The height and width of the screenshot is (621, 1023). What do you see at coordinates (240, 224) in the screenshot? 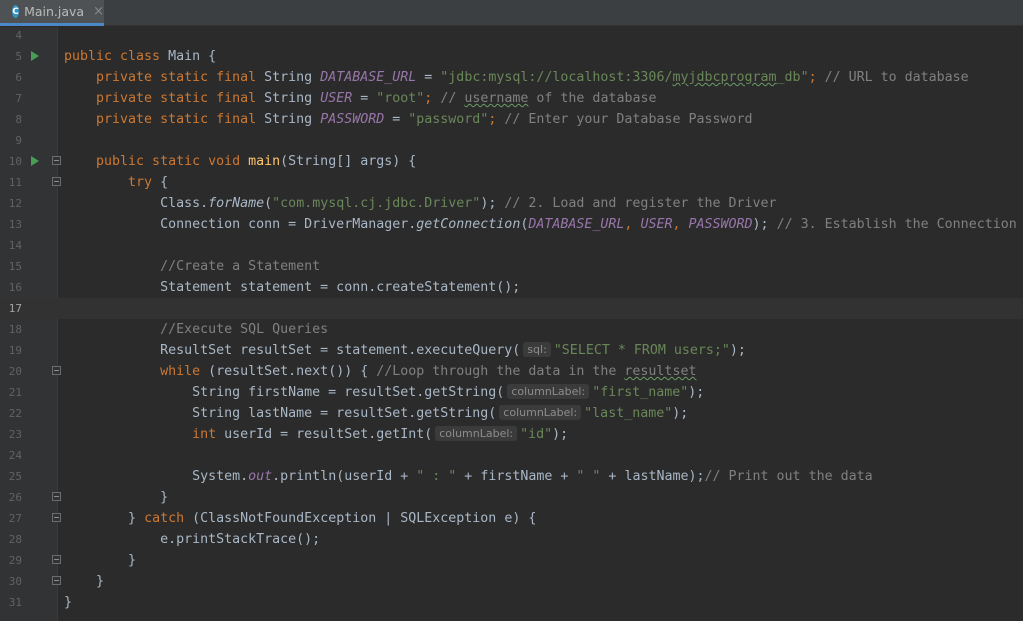
I see `code-token: Connection conn = DriverManager.` at bounding box center [240, 224].